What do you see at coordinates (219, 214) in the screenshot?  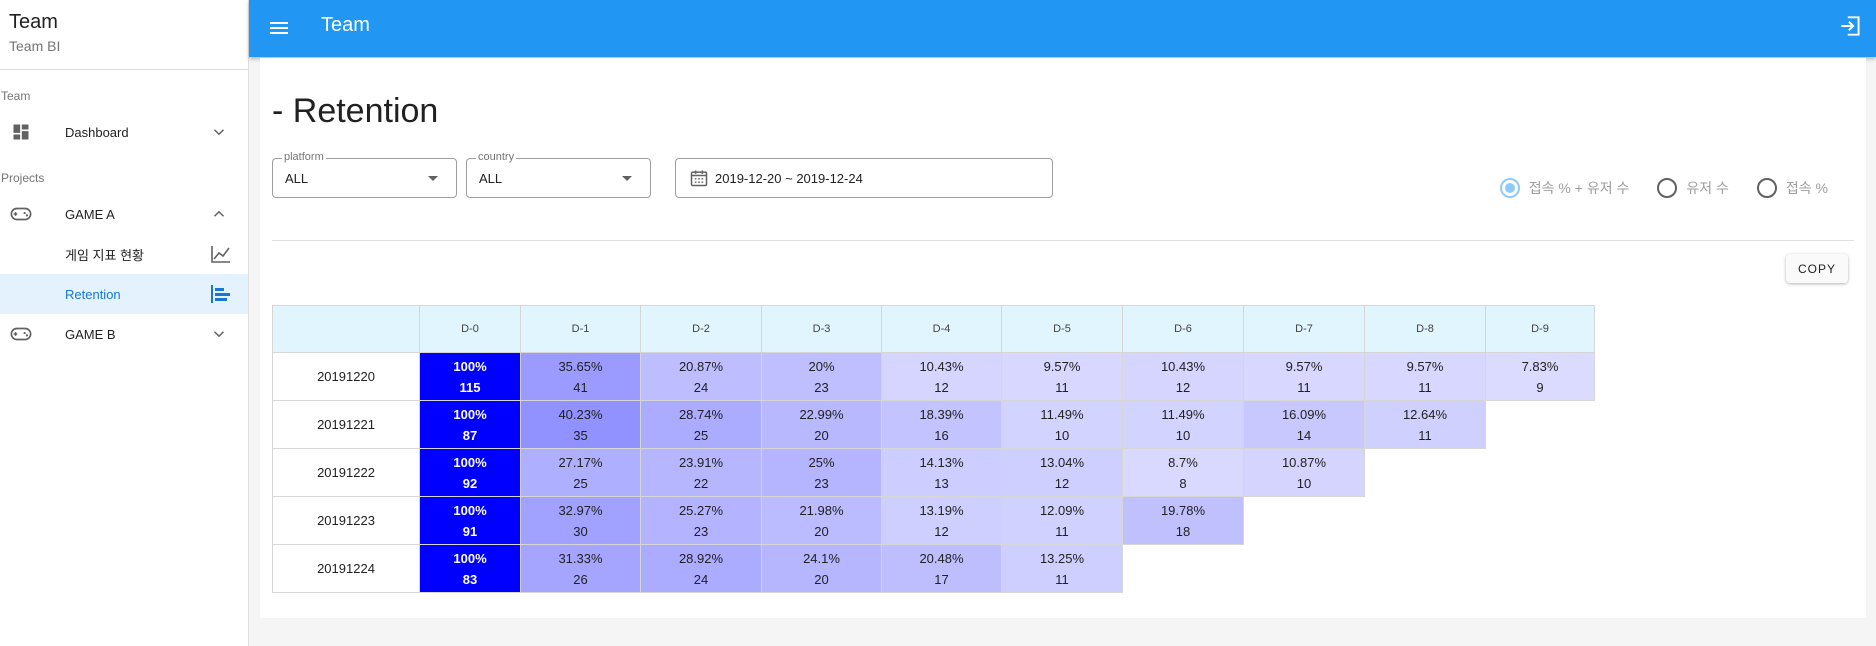 I see `chevron-up-icon` at bounding box center [219, 214].